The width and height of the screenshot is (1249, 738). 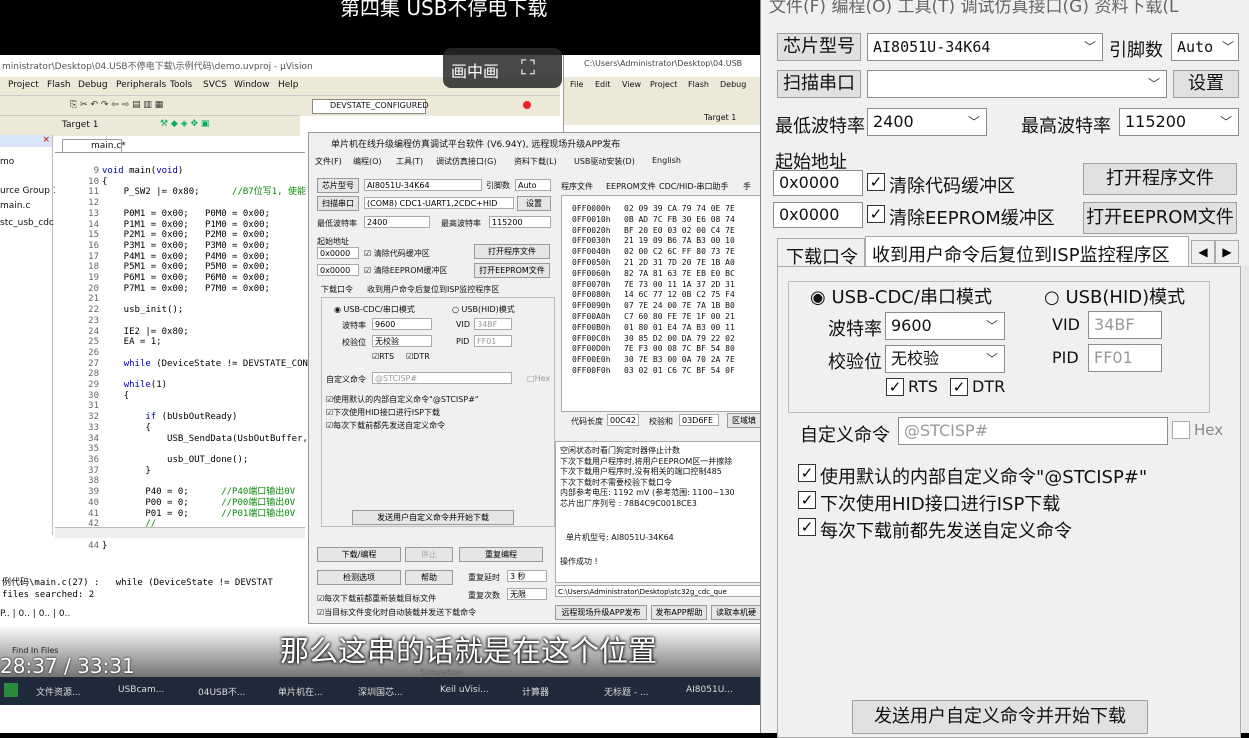 I want to click on baud-select: 9600, so click(x=402, y=324).